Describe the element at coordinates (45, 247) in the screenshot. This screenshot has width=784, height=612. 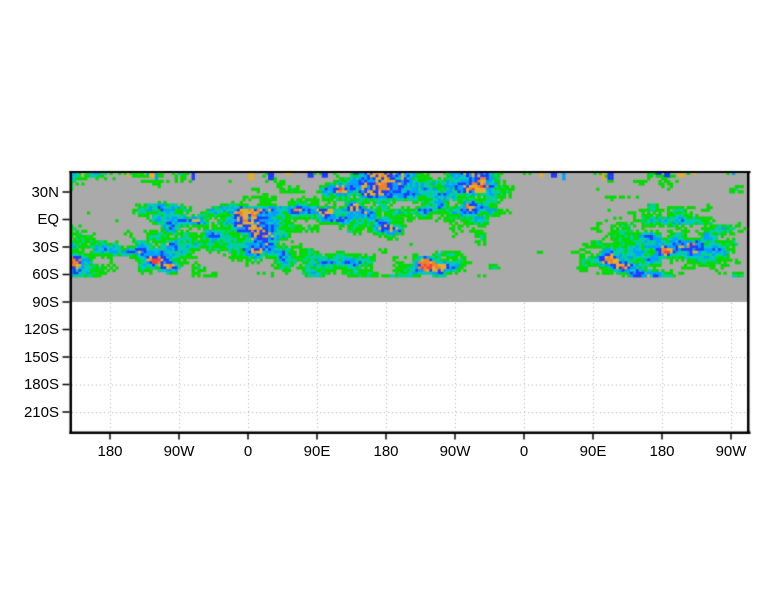
I see `y-tick-label: 30S` at that location.